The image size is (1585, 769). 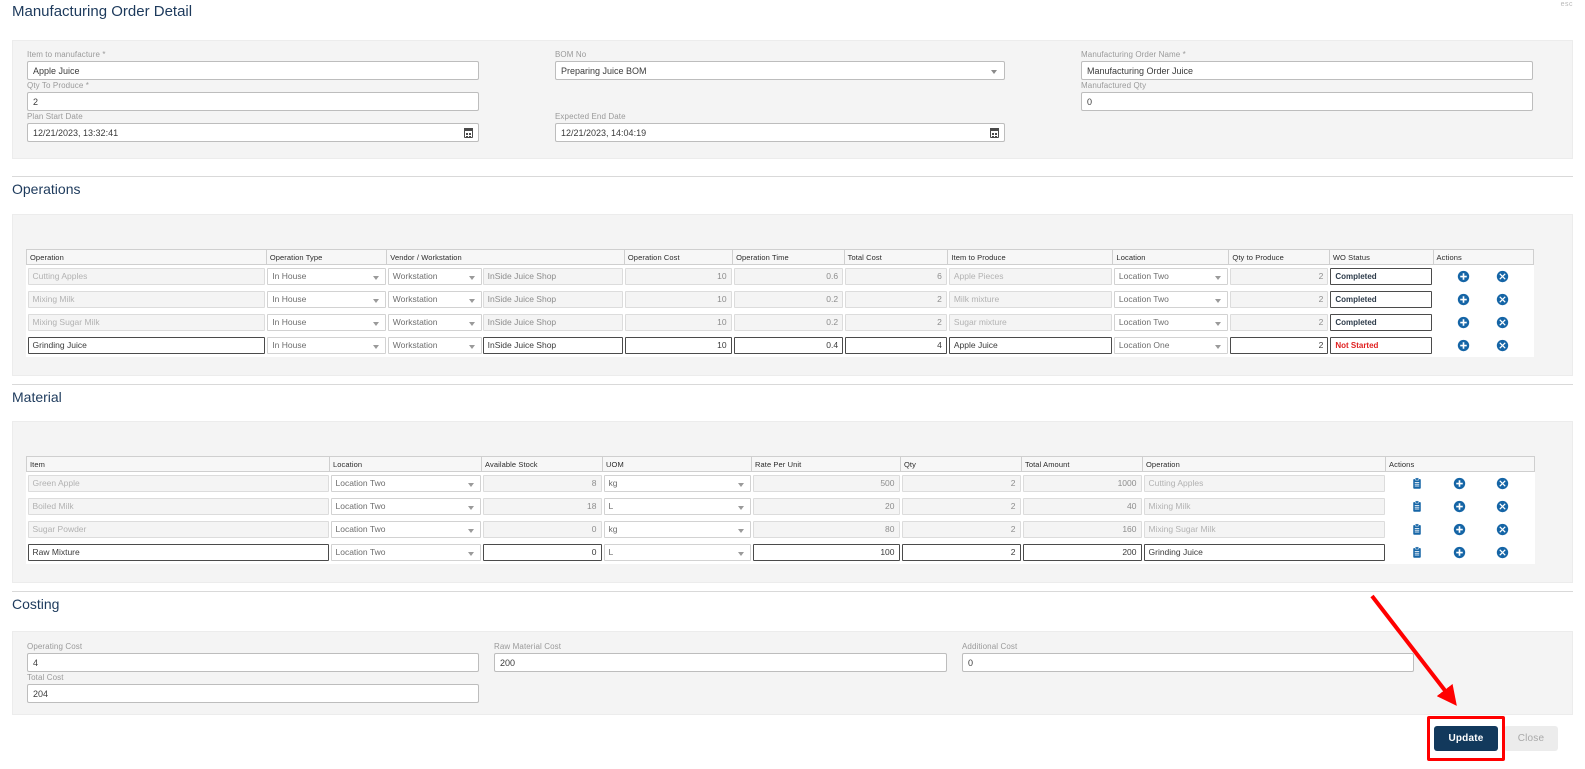 What do you see at coordinates (789, 345) in the screenshot?
I see `operation-time-input: 0.4` at bounding box center [789, 345].